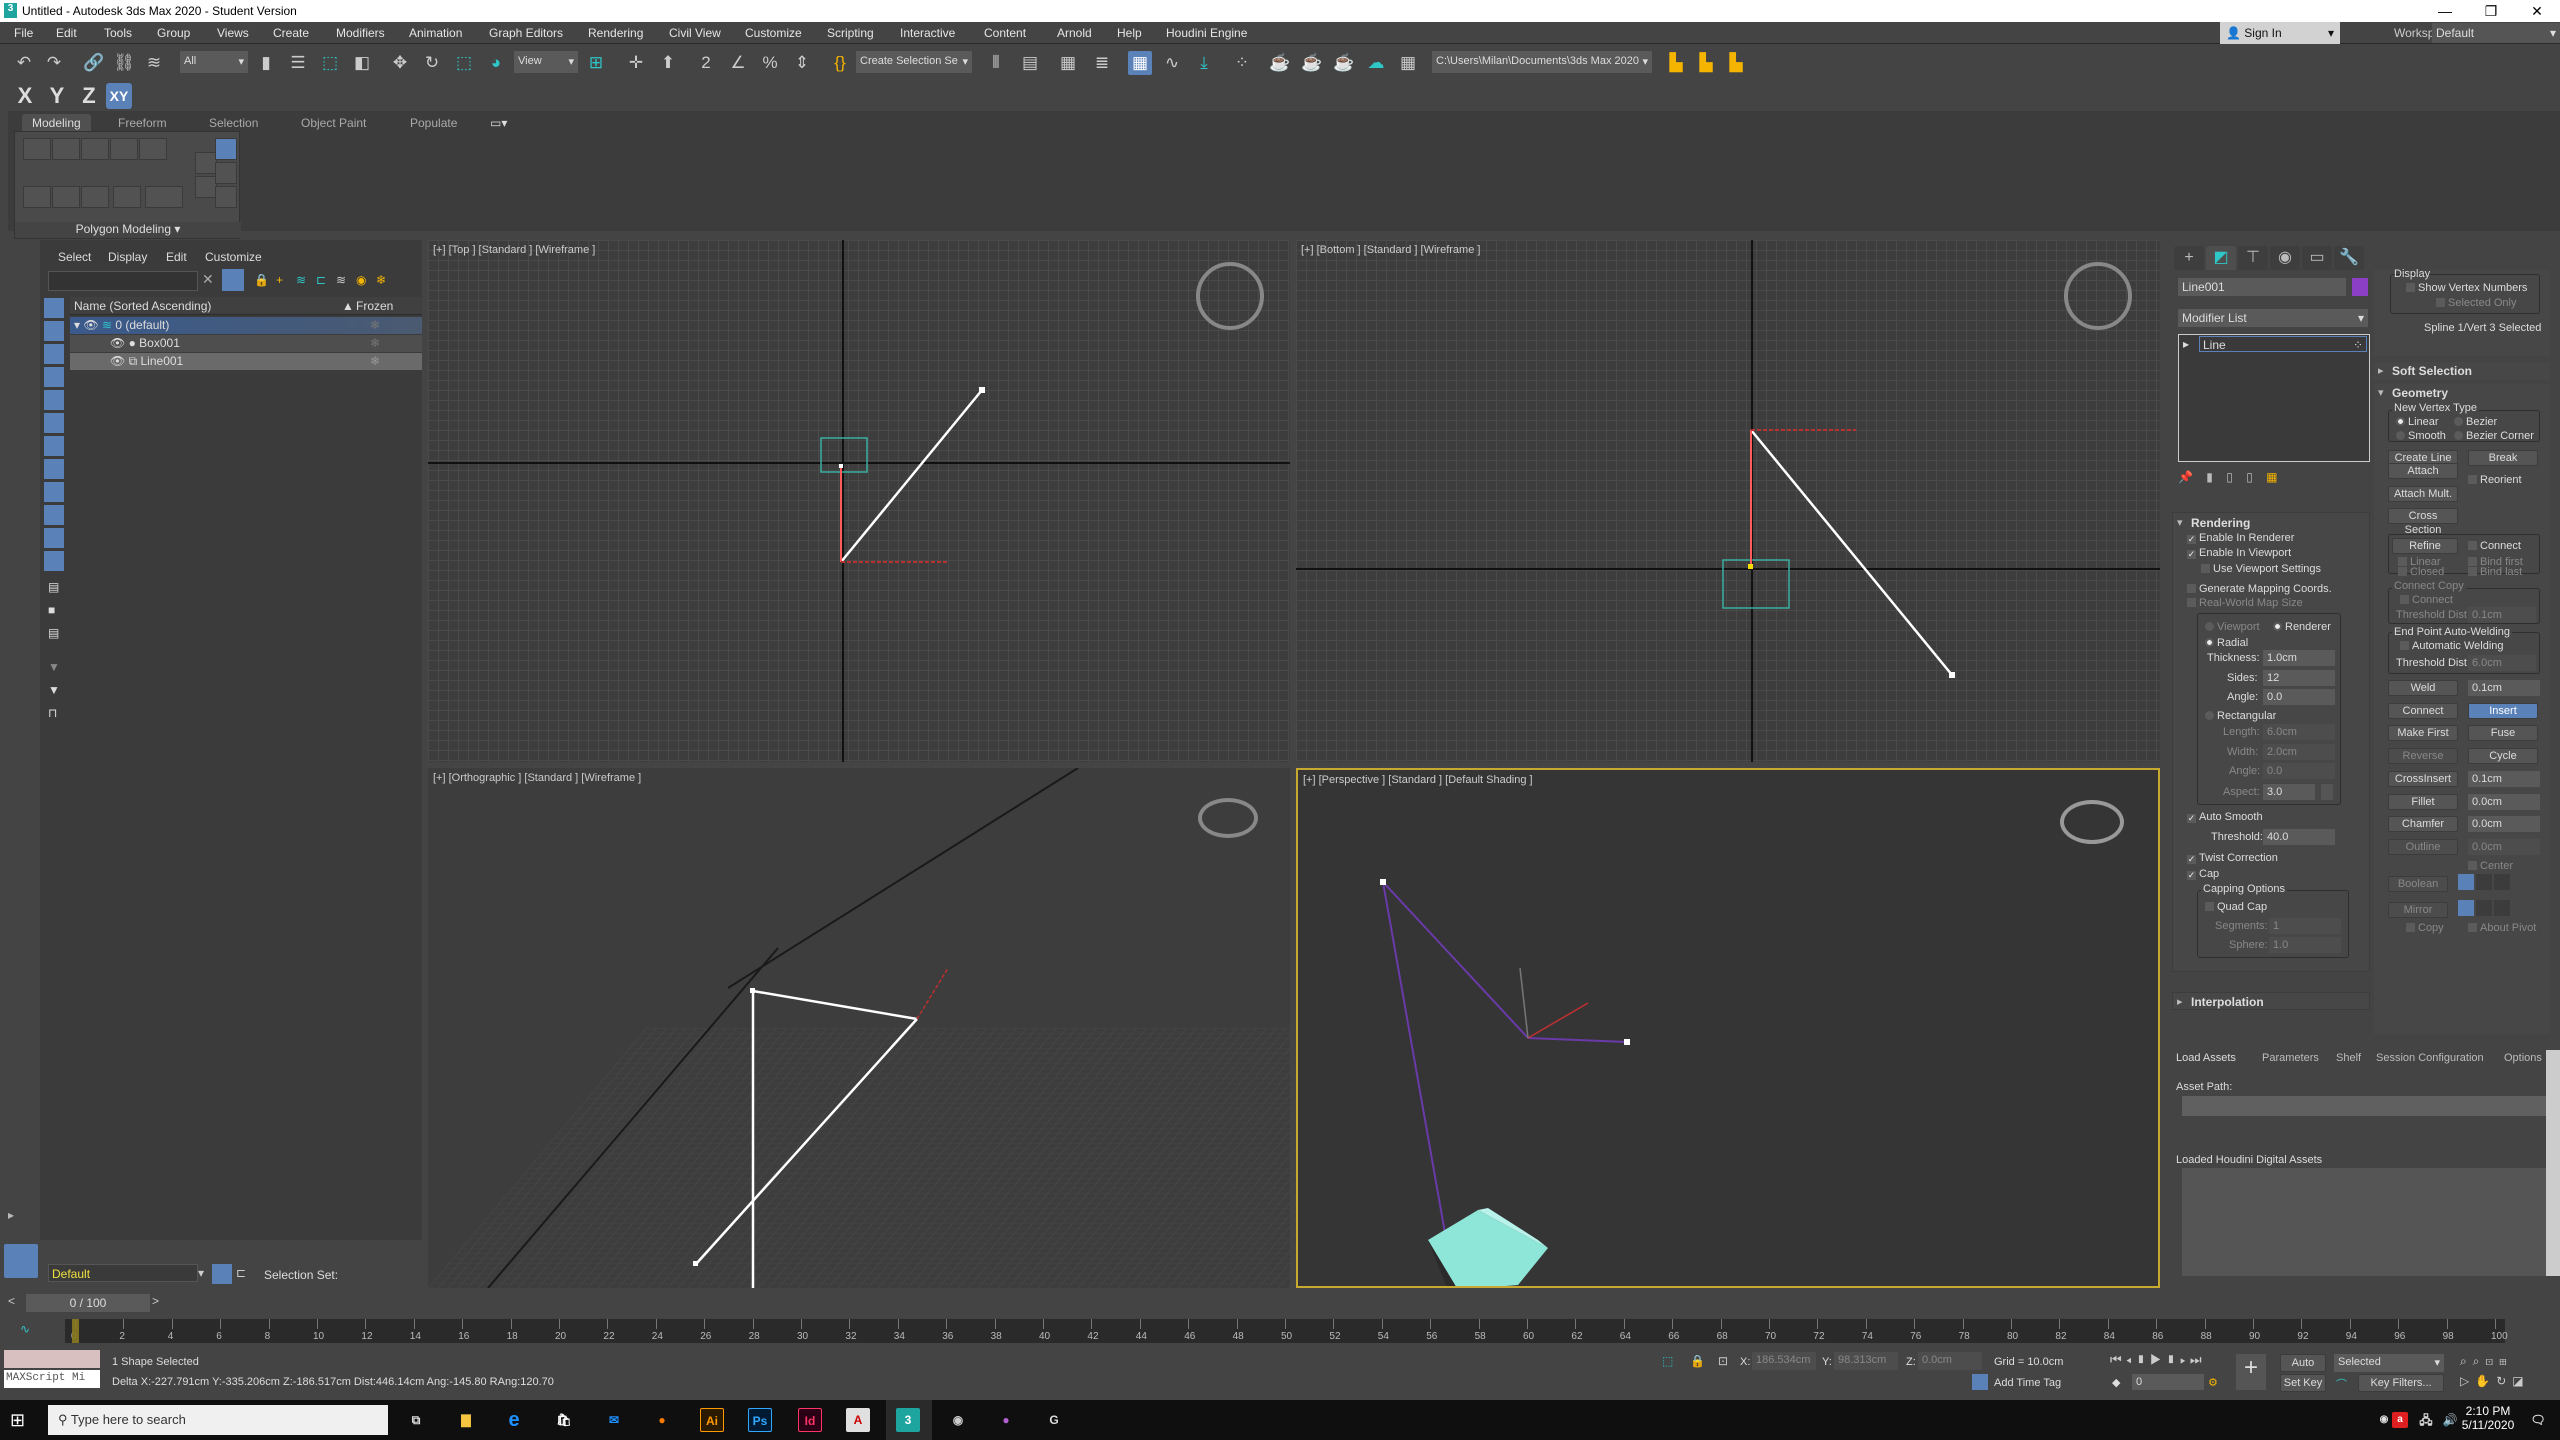 This screenshot has width=2560, height=1440. I want to click on ribbon-options-icon: ▭▾, so click(498, 123).